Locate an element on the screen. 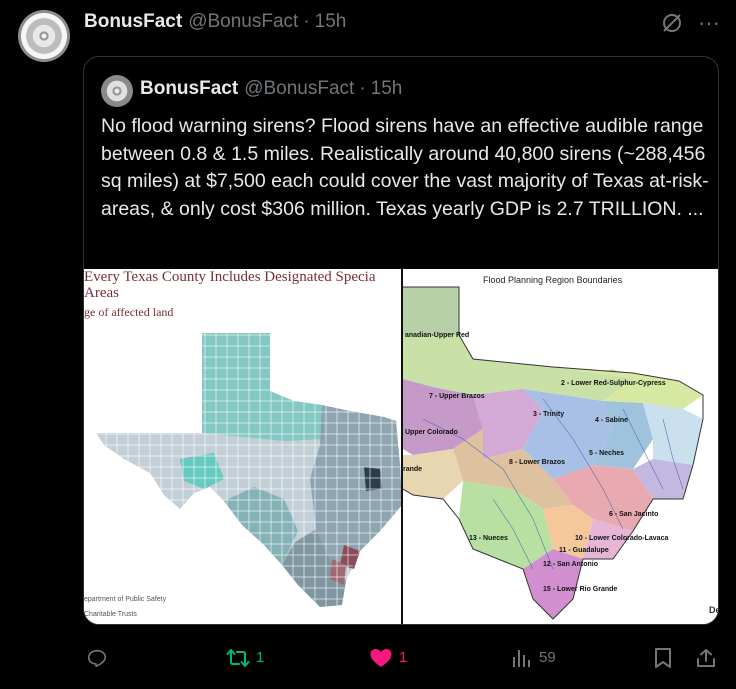 The image size is (736, 689). region-label: 2 - Lower Red-Sulphur-Cypress is located at coordinates (613, 383).